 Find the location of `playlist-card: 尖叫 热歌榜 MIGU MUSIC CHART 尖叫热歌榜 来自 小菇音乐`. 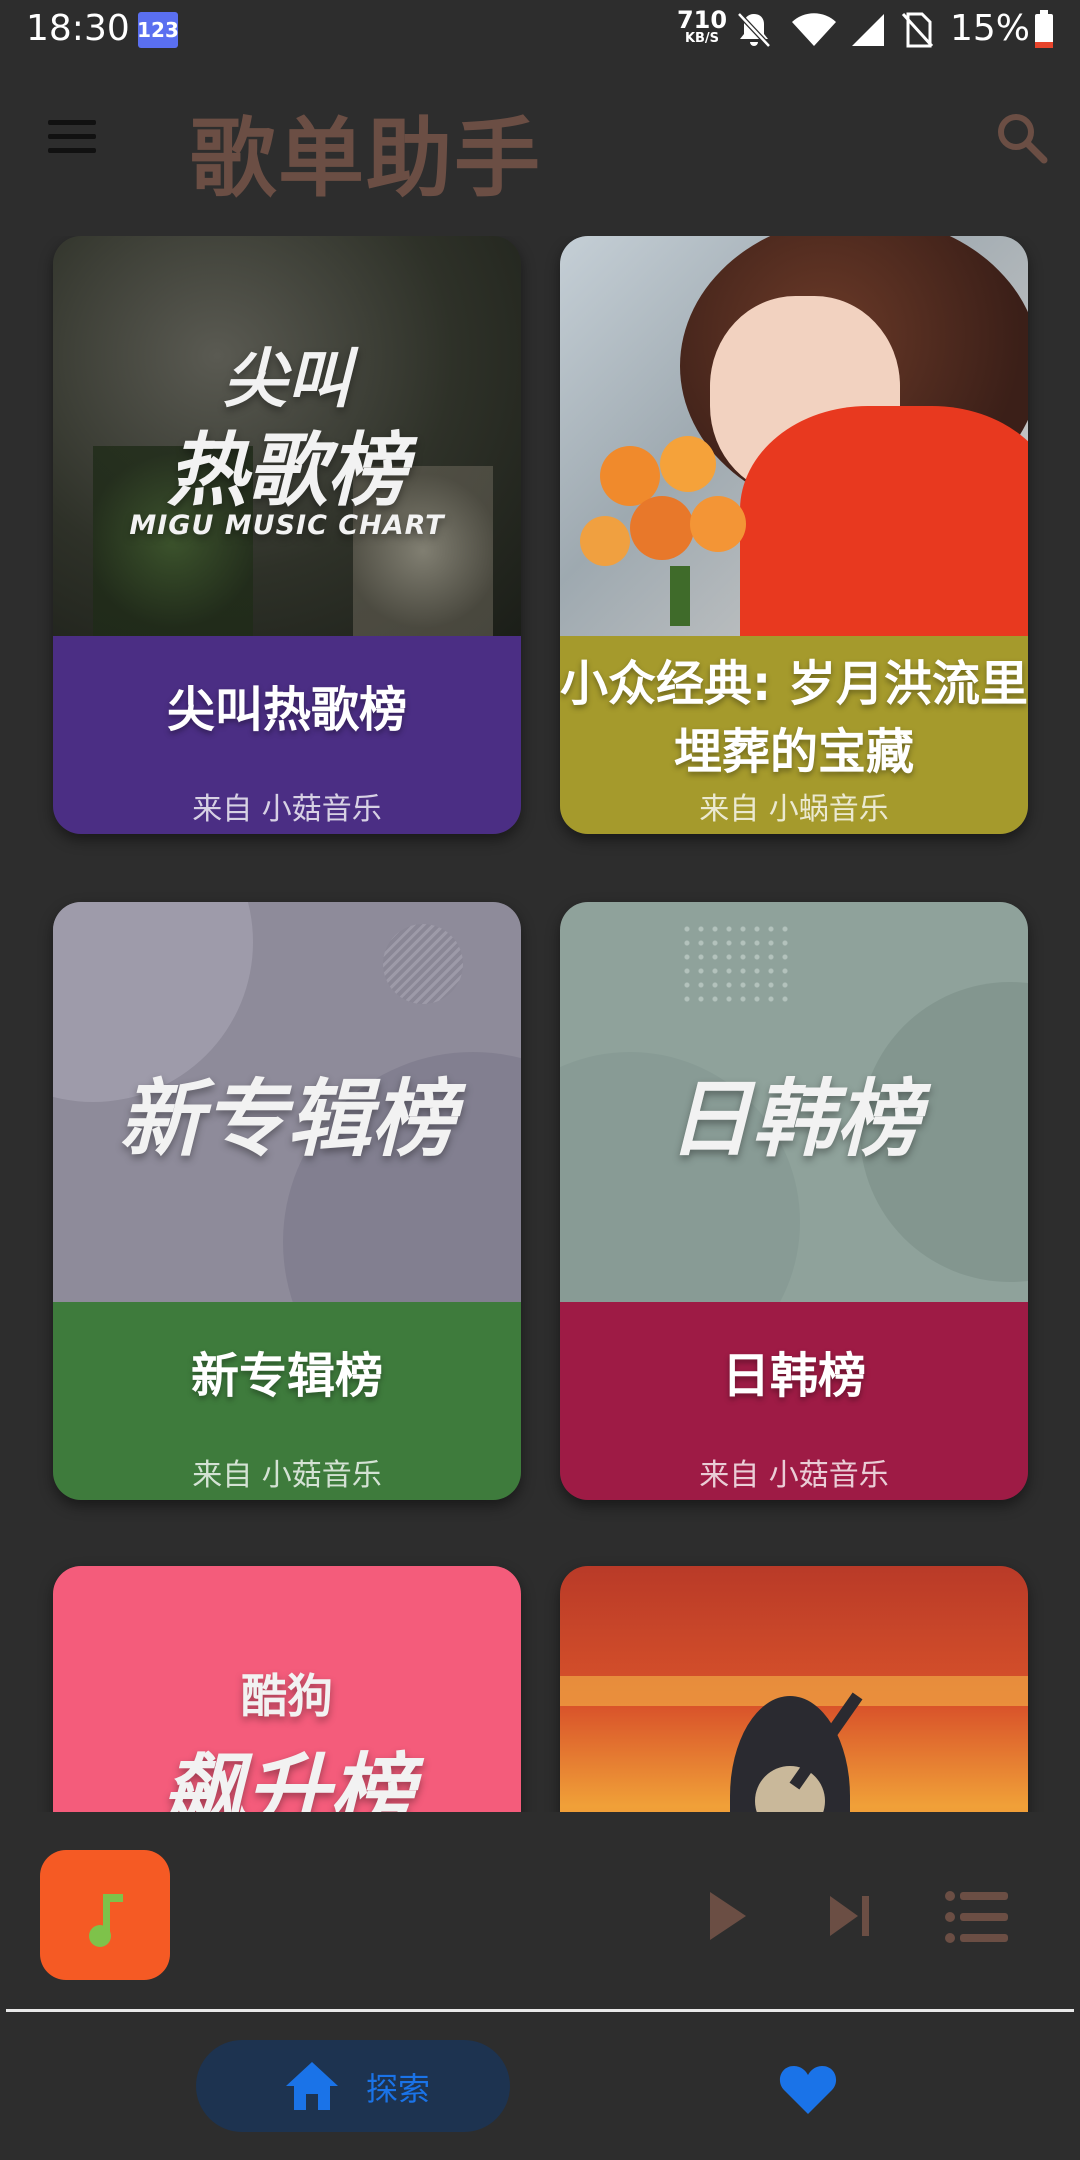

playlist-card: 尖叫 热歌榜 MIGU MUSIC CHART 尖叫热歌榜 来自 小菇音乐 is located at coordinates (287, 535).